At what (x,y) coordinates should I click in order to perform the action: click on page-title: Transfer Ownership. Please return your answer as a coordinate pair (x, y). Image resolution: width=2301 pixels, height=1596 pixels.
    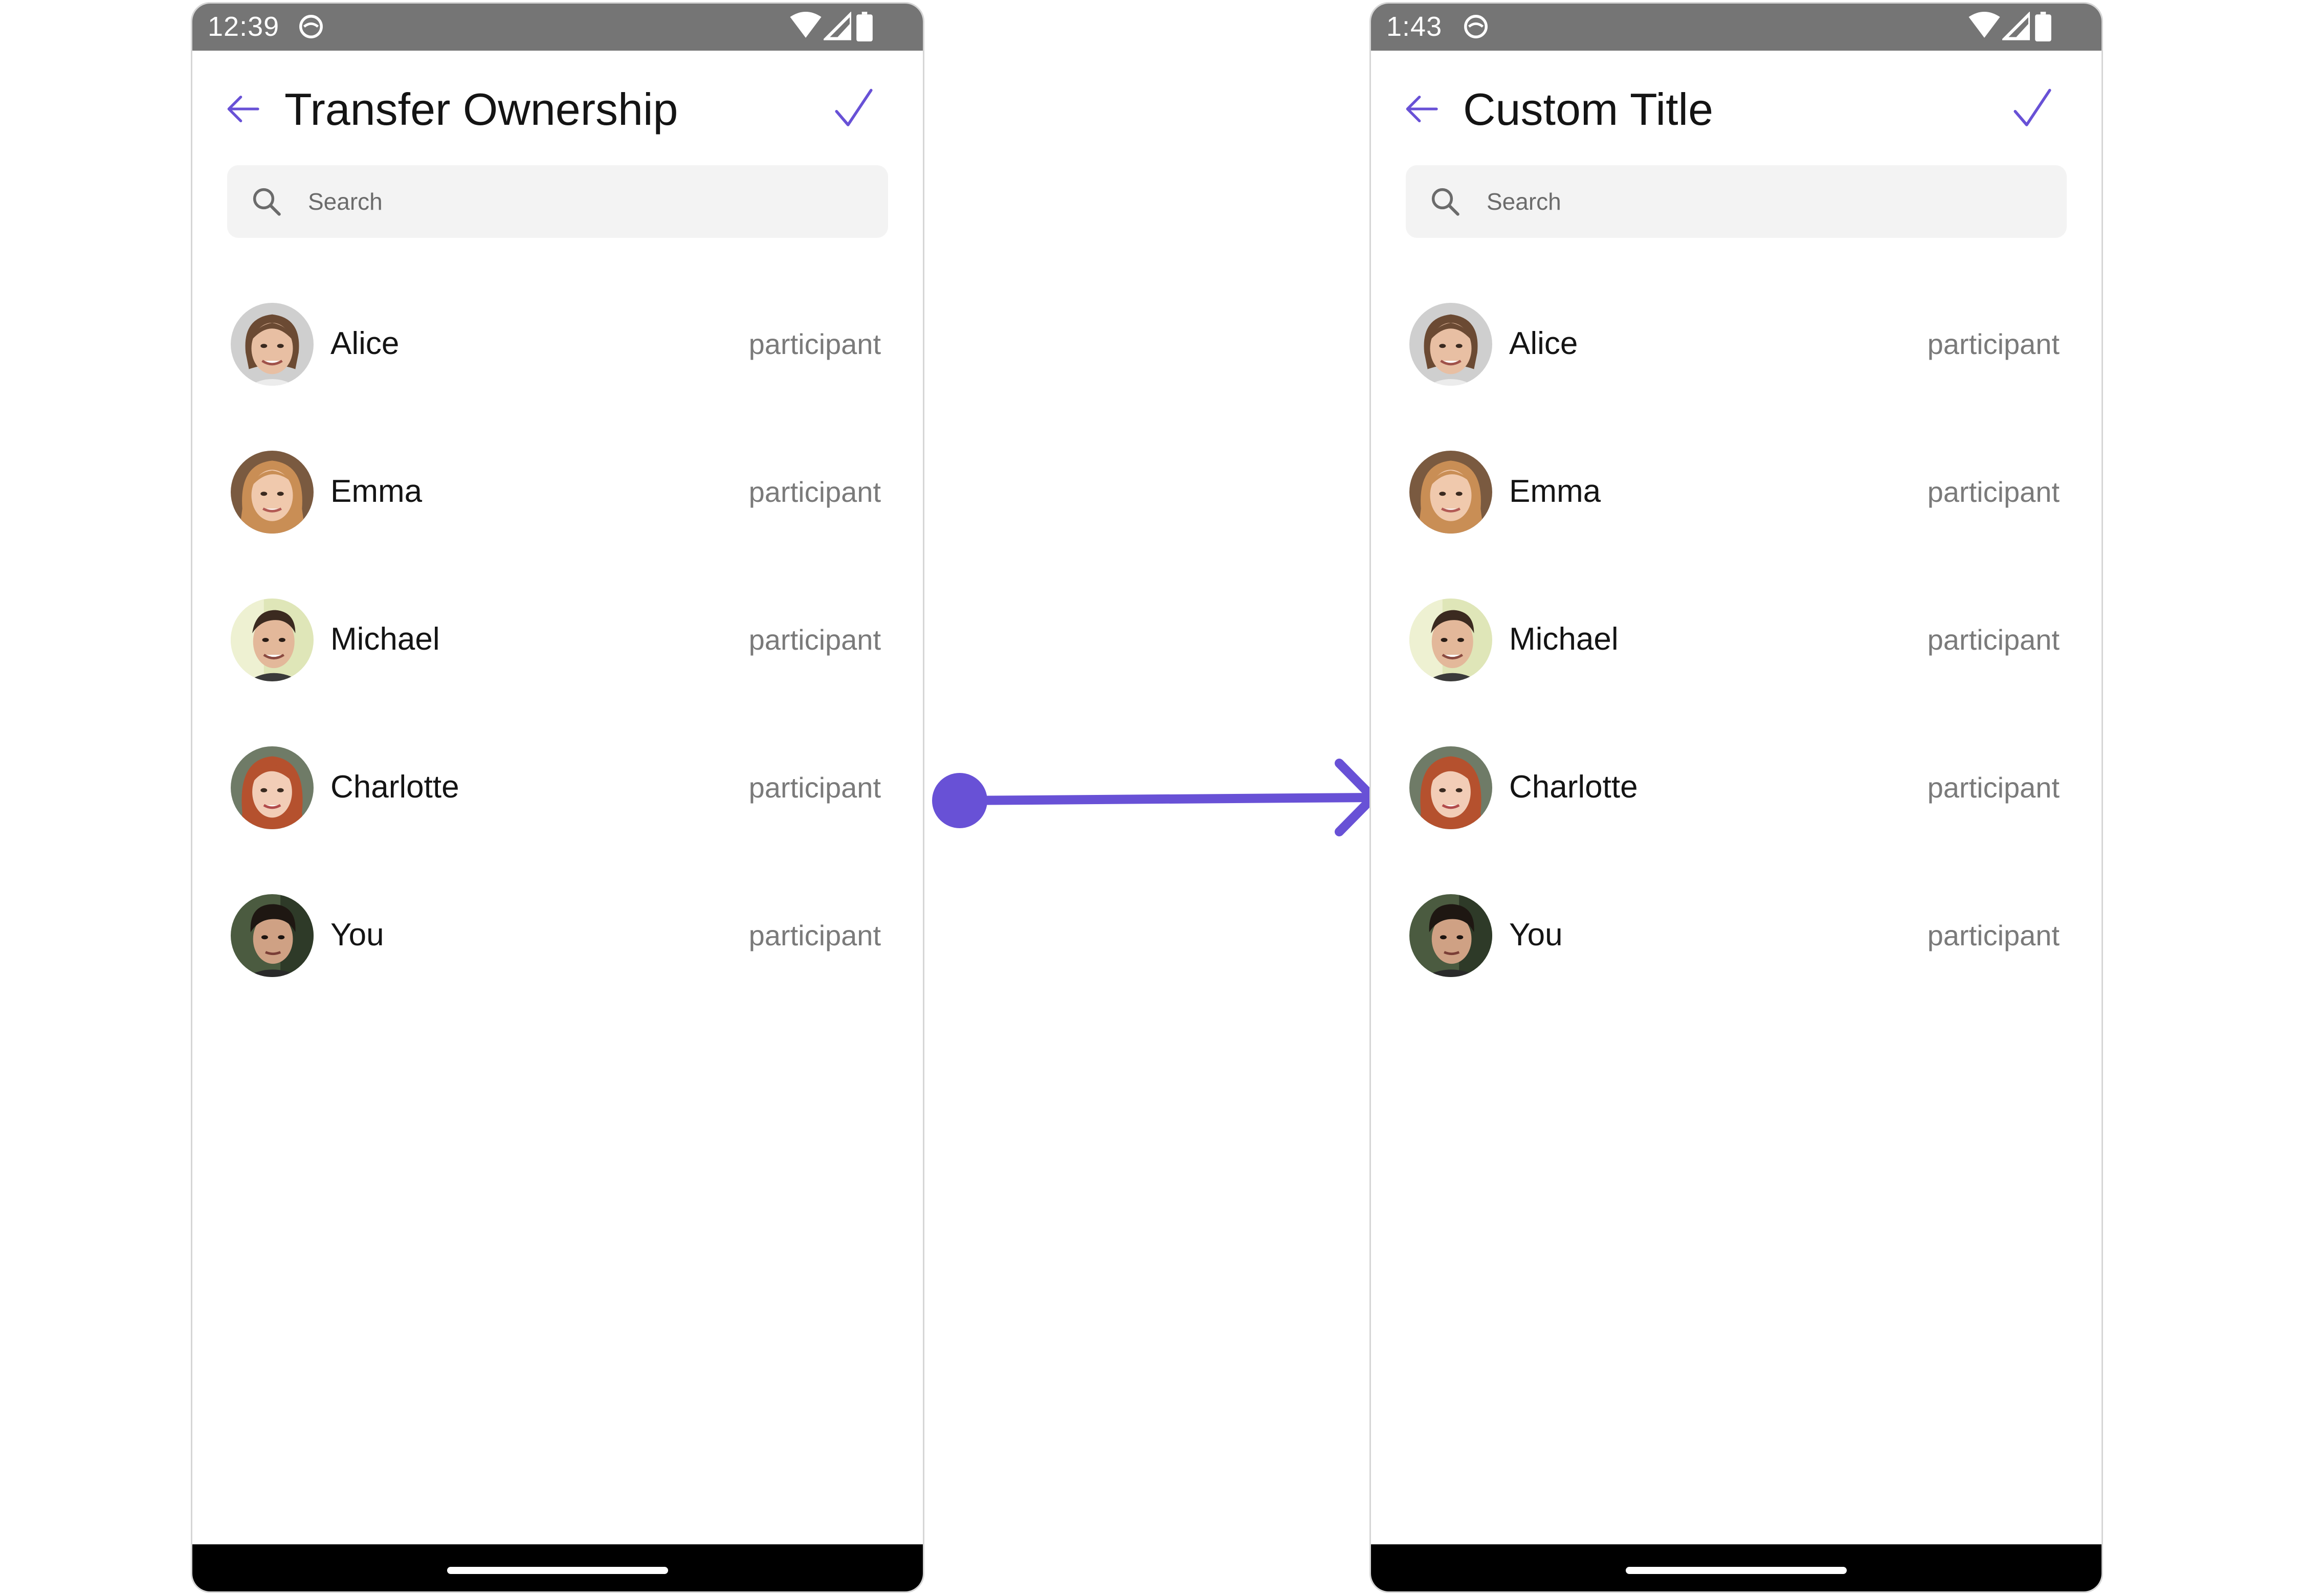
    Looking at the image, I should click on (481, 109).